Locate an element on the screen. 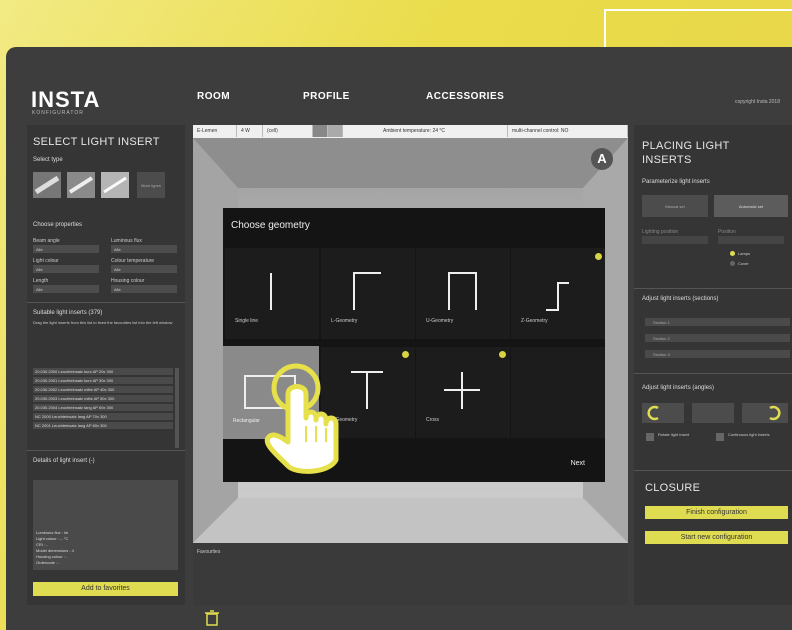 The width and height of the screenshot is (792, 630). geometry-empty-slot is located at coordinates (558, 392).